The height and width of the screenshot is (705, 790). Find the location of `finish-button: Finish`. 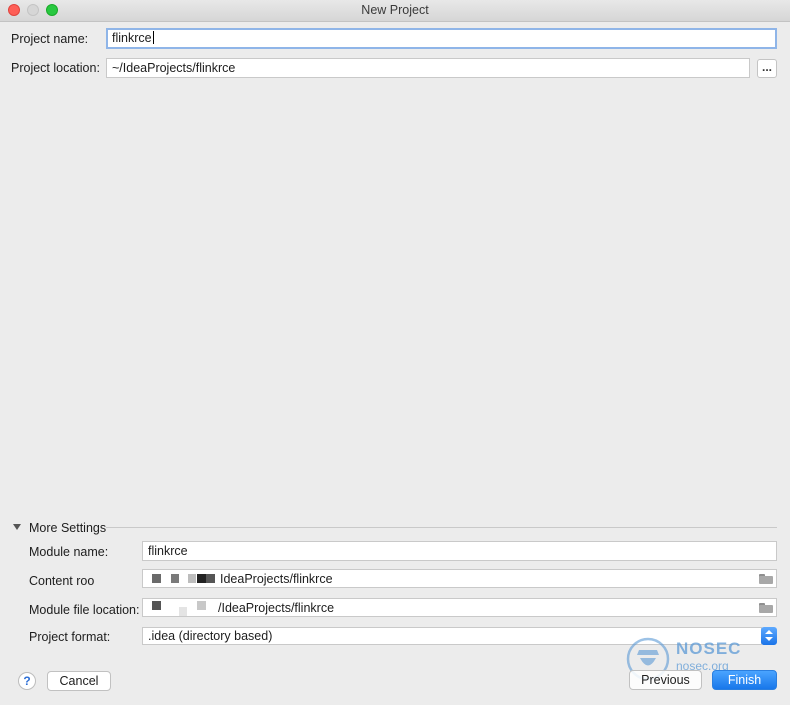

finish-button: Finish is located at coordinates (744, 680).